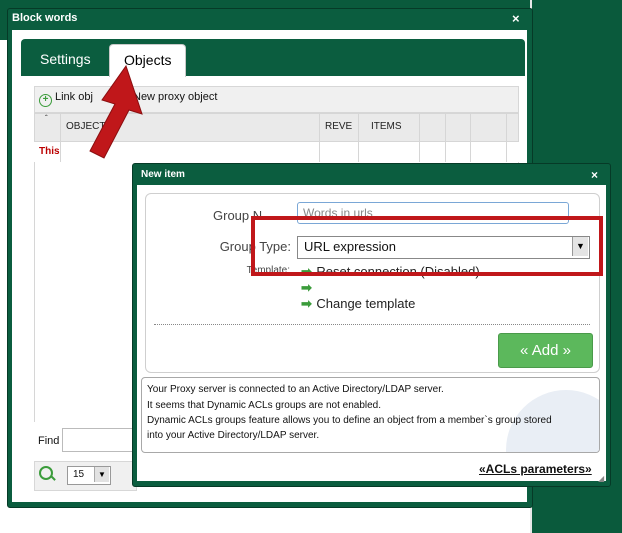 The image size is (622, 533). What do you see at coordinates (101, 474) in the screenshot?
I see `chevron-down-icon: ▼` at bounding box center [101, 474].